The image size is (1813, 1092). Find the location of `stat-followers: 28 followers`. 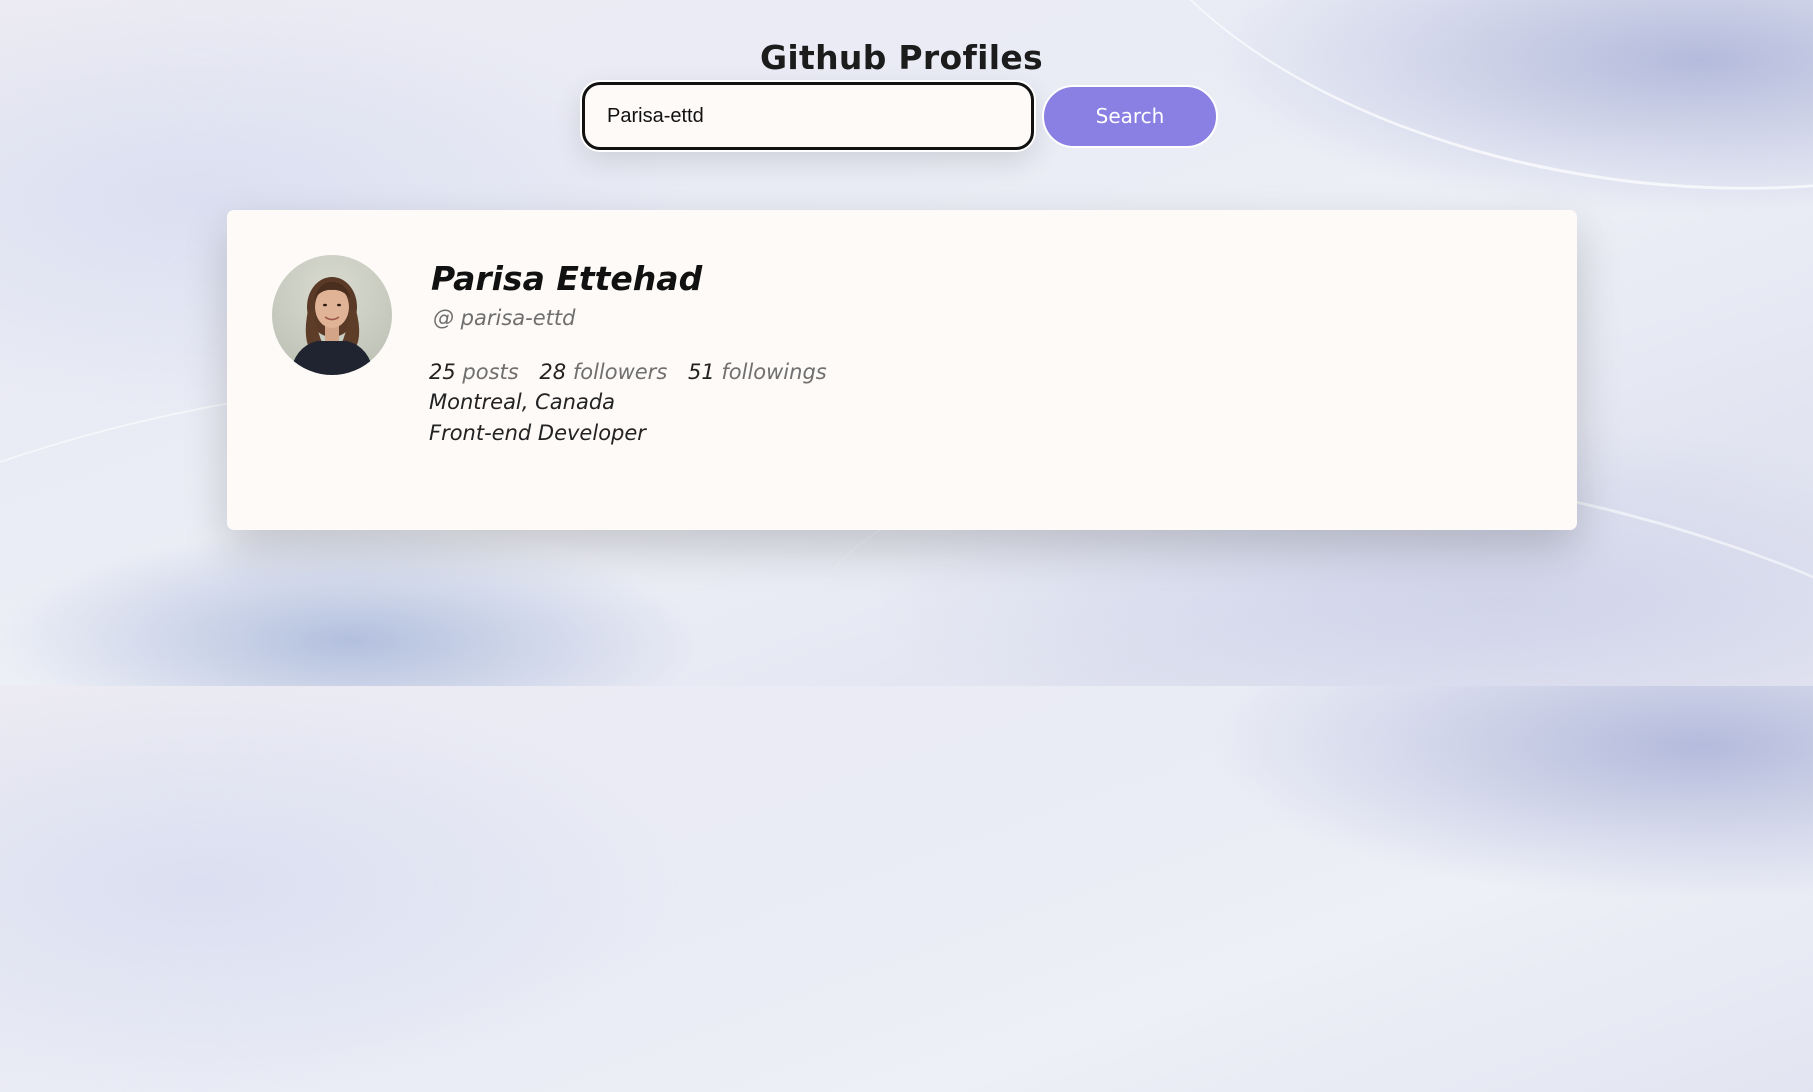

stat-followers: 28 followers is located at coordinates (603, 372).